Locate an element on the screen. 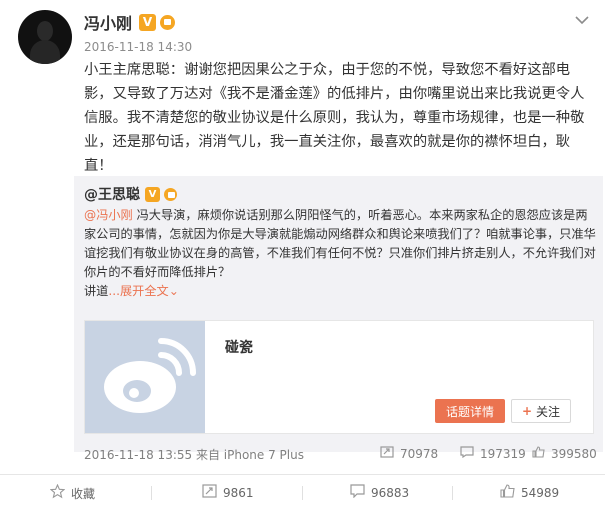 The height and width of the screenshot is (510, 605). orig-repost-stat: 70978 is located at coordinates (409, 453).